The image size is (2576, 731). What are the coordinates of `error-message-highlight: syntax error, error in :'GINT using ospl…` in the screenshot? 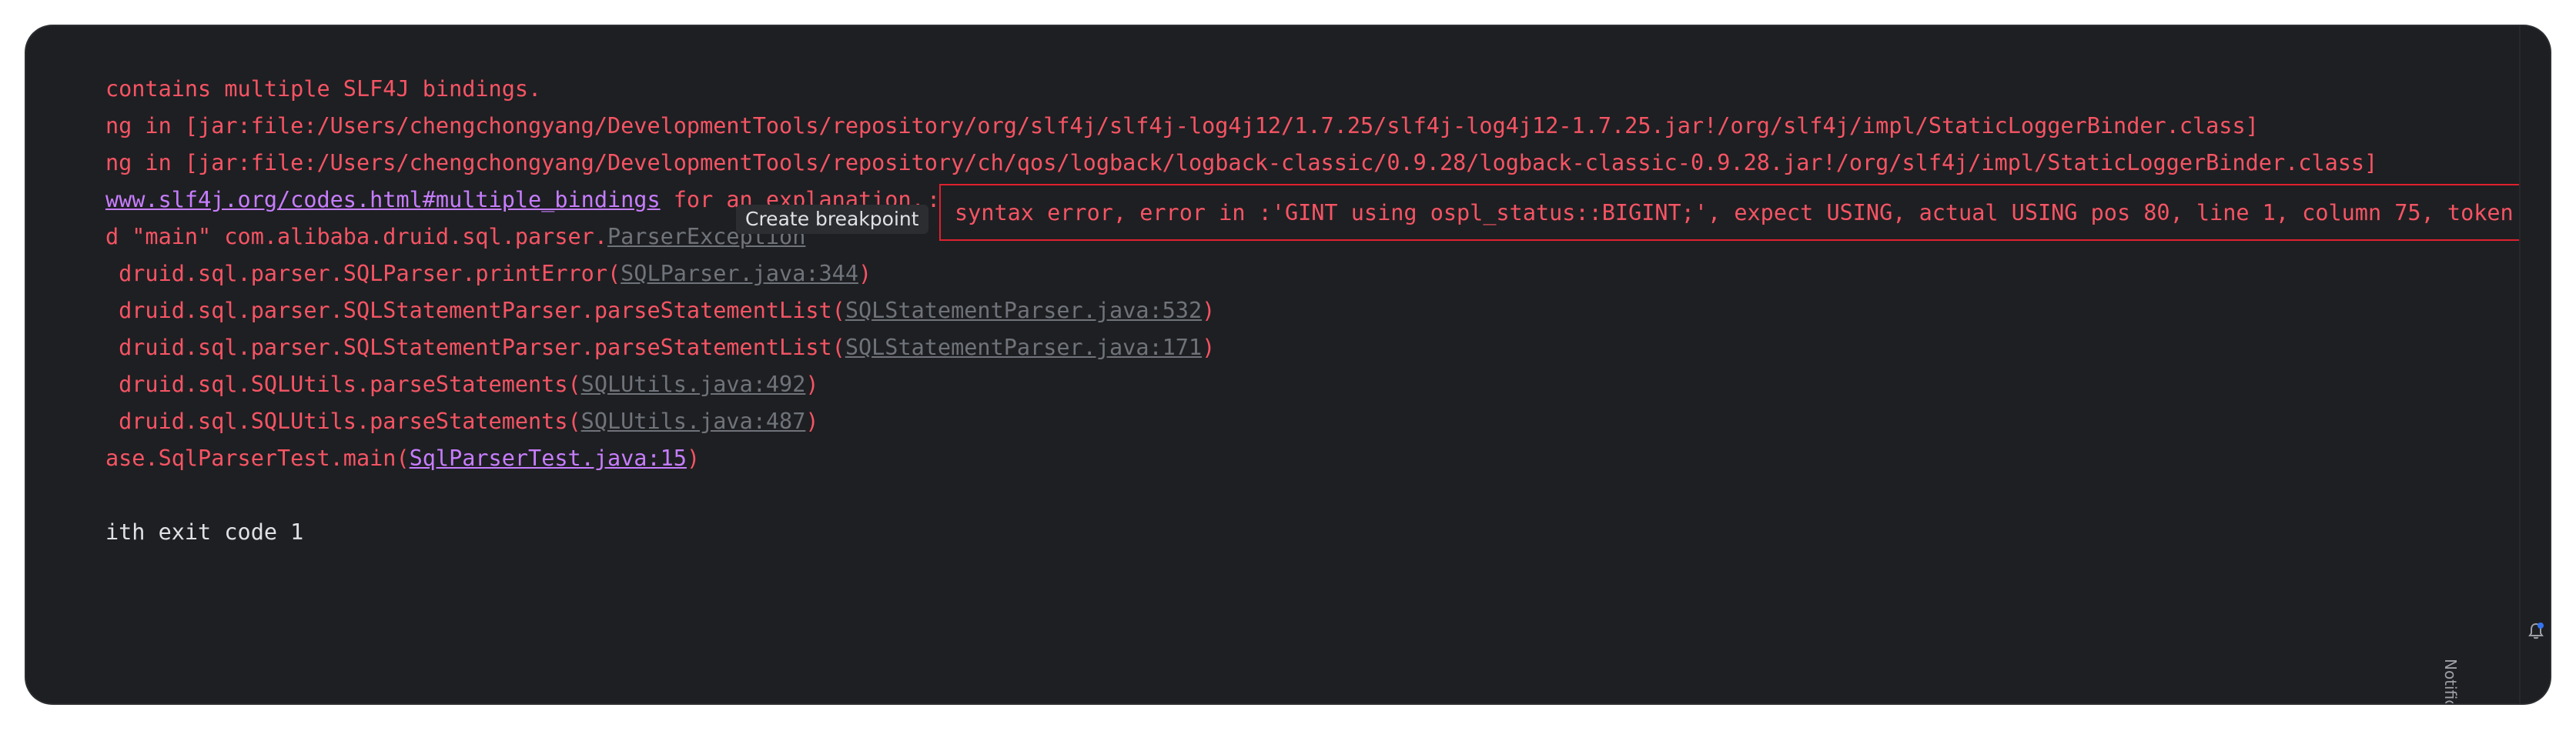 It's located at (1730, 212).